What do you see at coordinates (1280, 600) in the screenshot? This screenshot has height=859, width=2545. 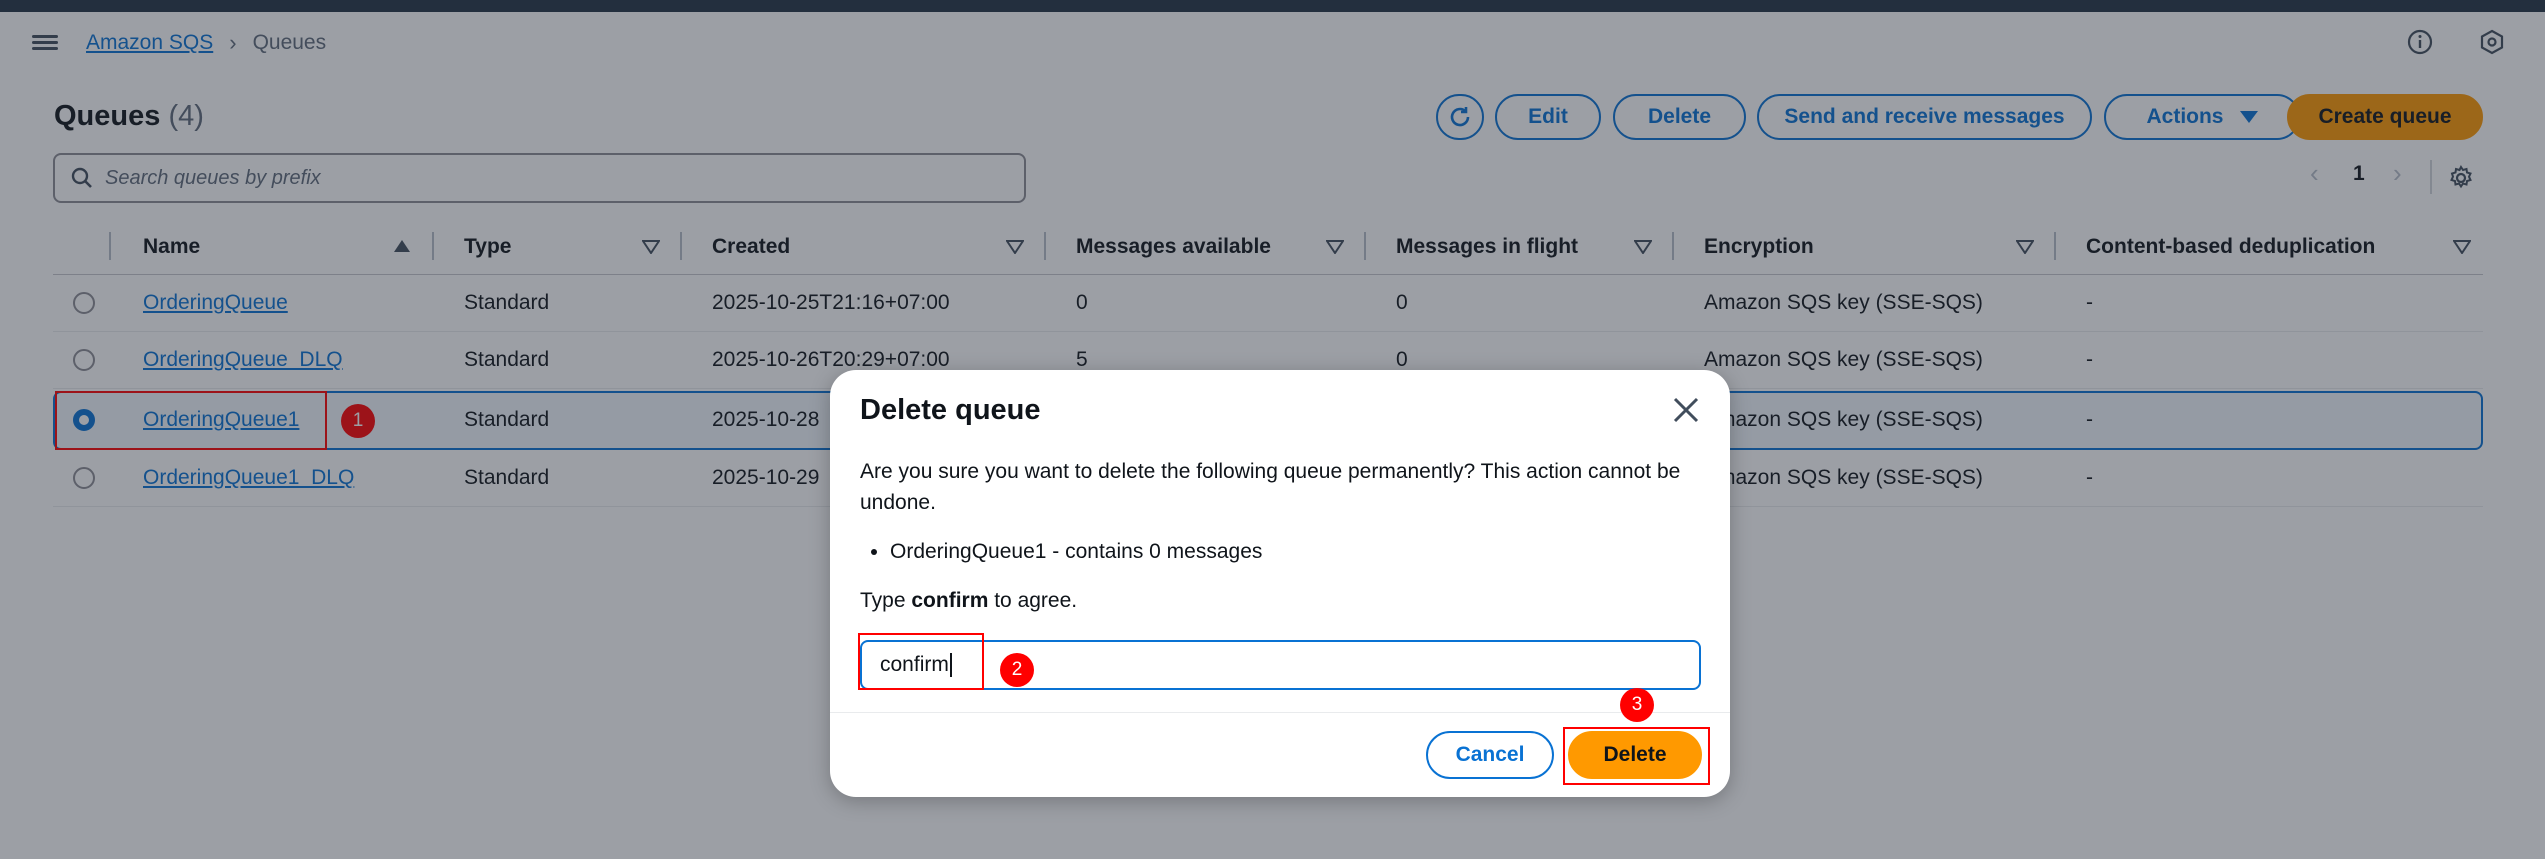 I see `confirm-instruction: Type confirm to agree.` at bounding box center [1280, 600].